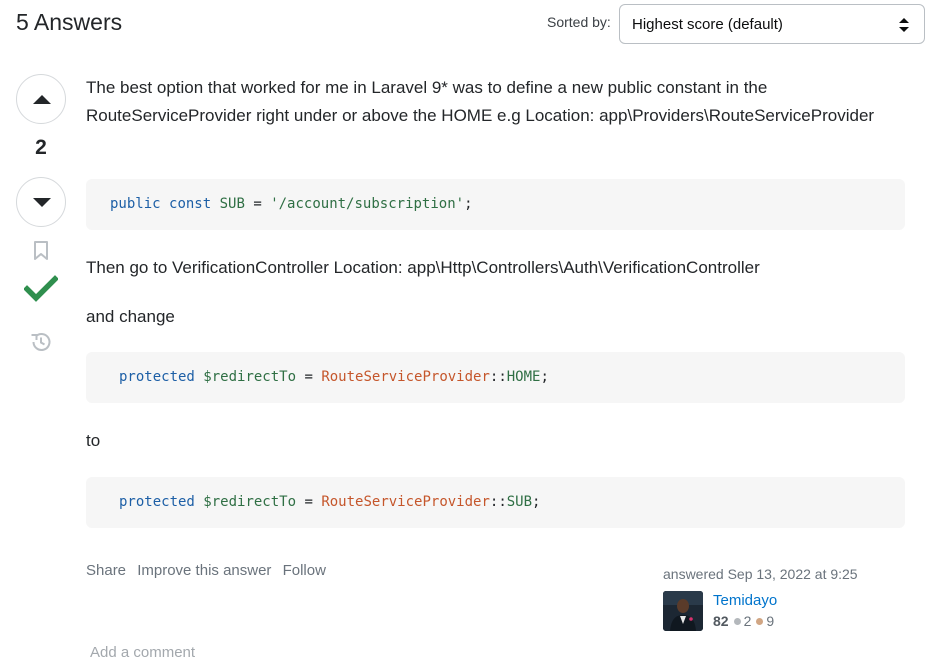  Describe the element at coordinates (204, 570) in the screenshot. I see `improve-answer-link: Improve this answer` at that location.